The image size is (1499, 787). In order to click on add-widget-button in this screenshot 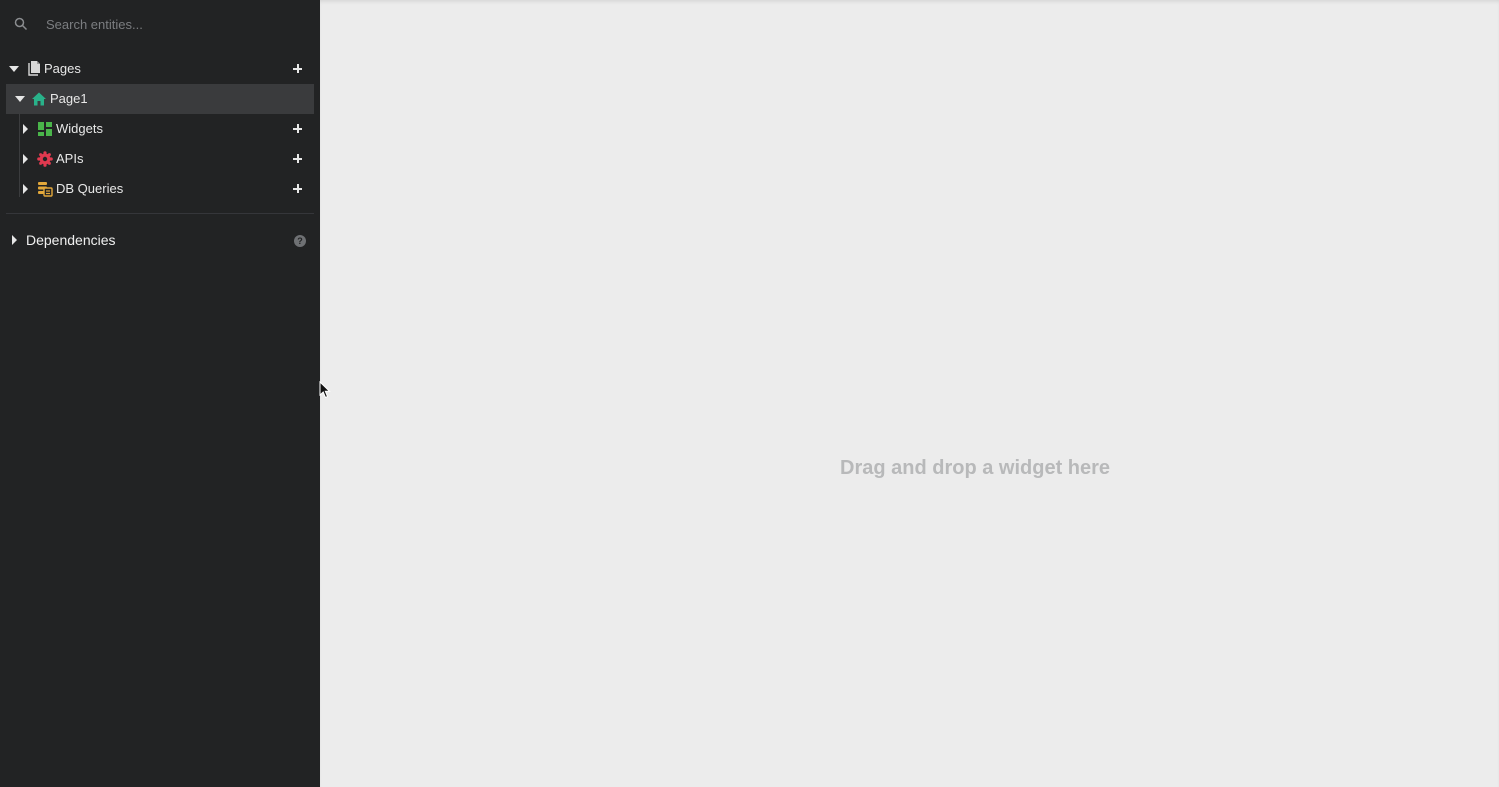, I will do `click(298, 129)`.